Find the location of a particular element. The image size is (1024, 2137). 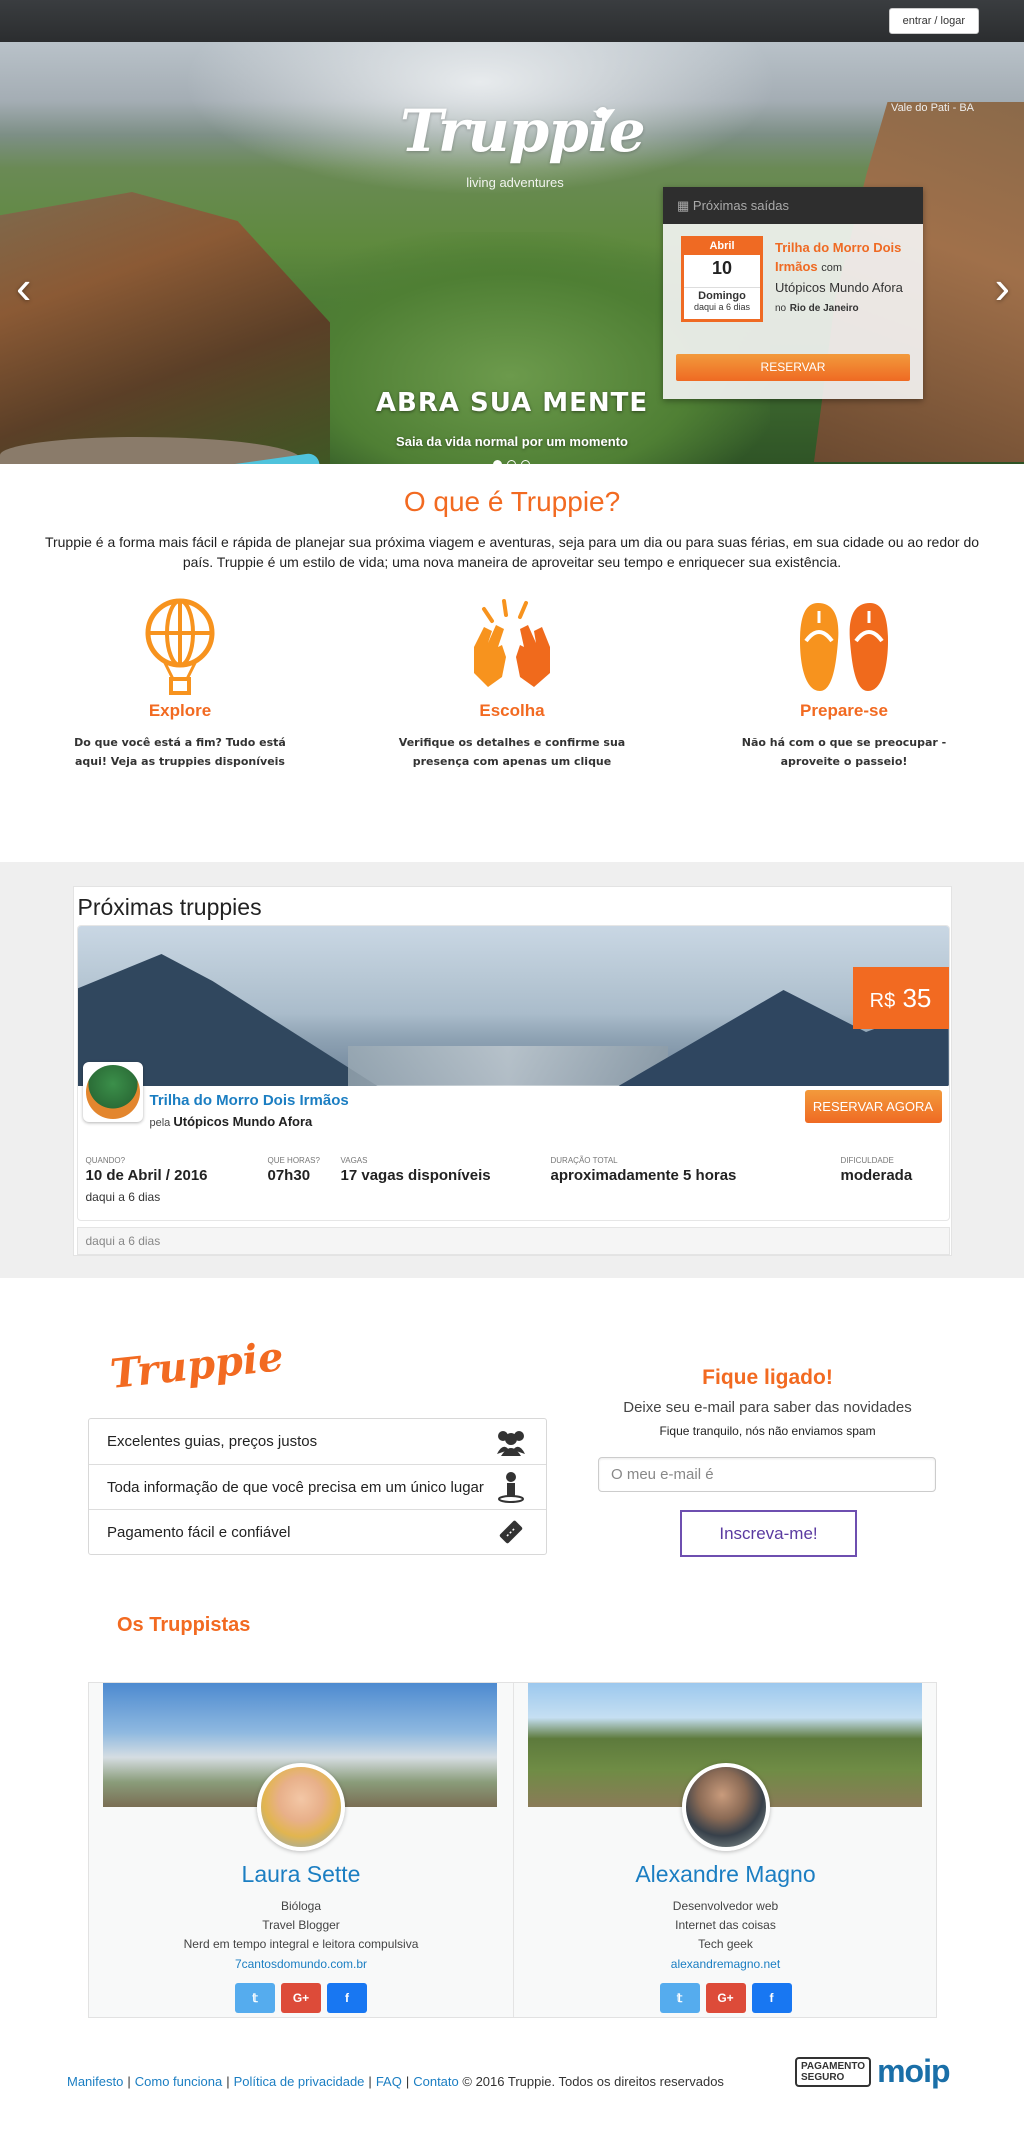

info-value: moderada is located at coordinates (876, 1175).